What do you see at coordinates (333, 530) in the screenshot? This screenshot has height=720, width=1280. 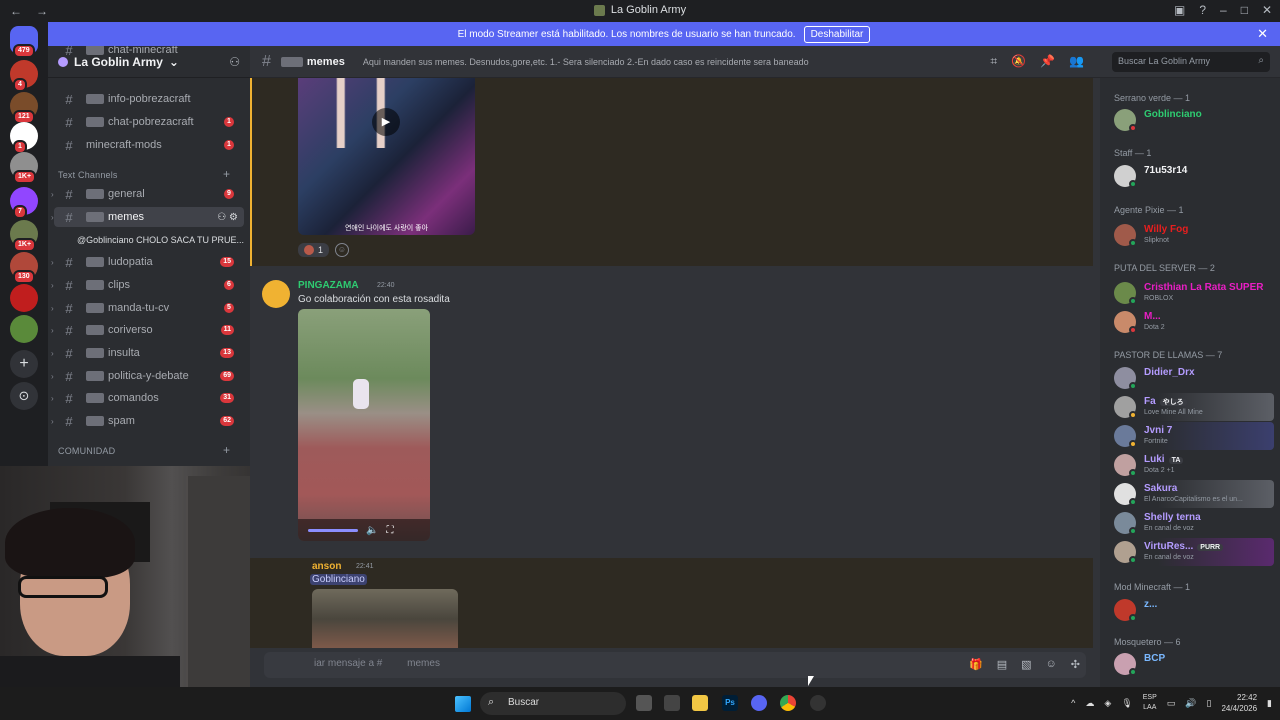 I see `volume-slider` at bounding box center [333, 530].